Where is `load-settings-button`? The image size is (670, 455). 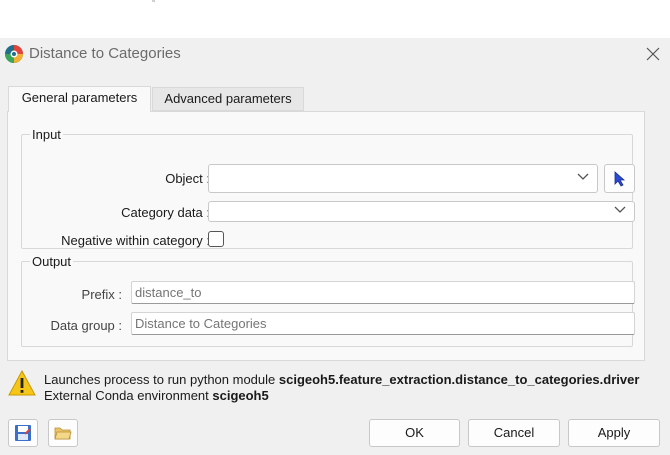 load-settings-button is located at coordinates (63, 433).